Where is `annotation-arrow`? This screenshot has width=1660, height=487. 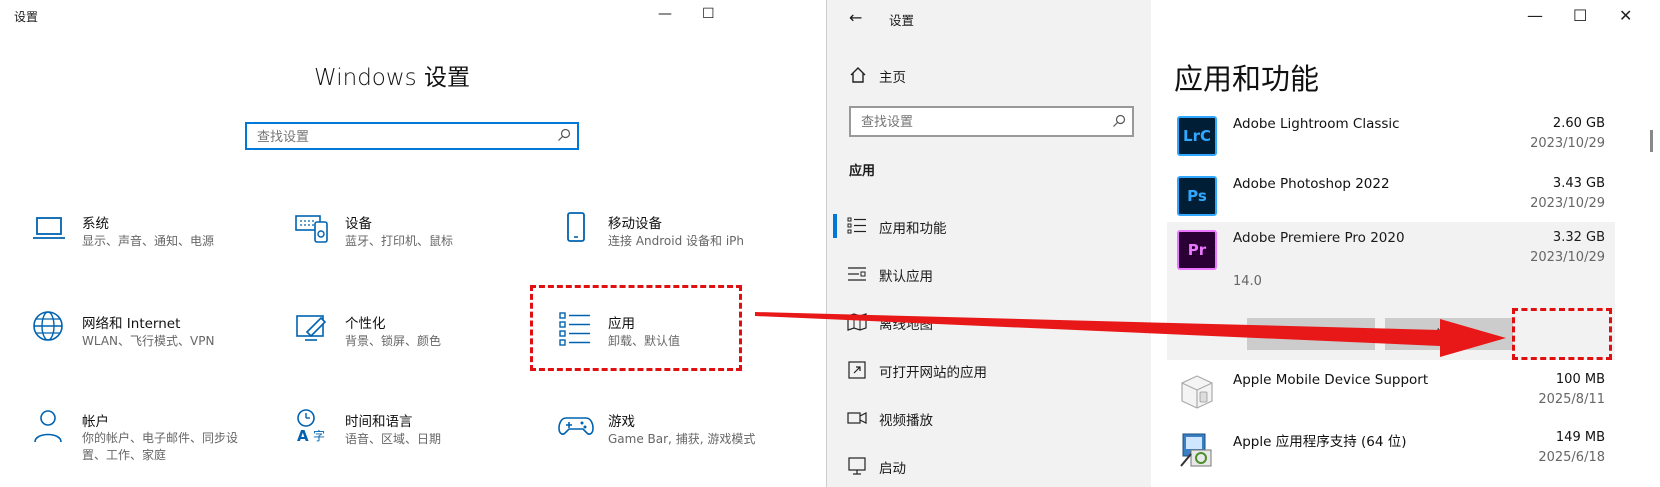 annotation-arrow is located at coordinates (1130, 334).